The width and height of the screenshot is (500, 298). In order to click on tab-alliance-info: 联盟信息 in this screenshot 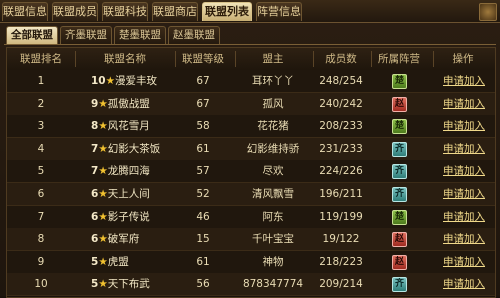, I will do `click(25, 11)`.